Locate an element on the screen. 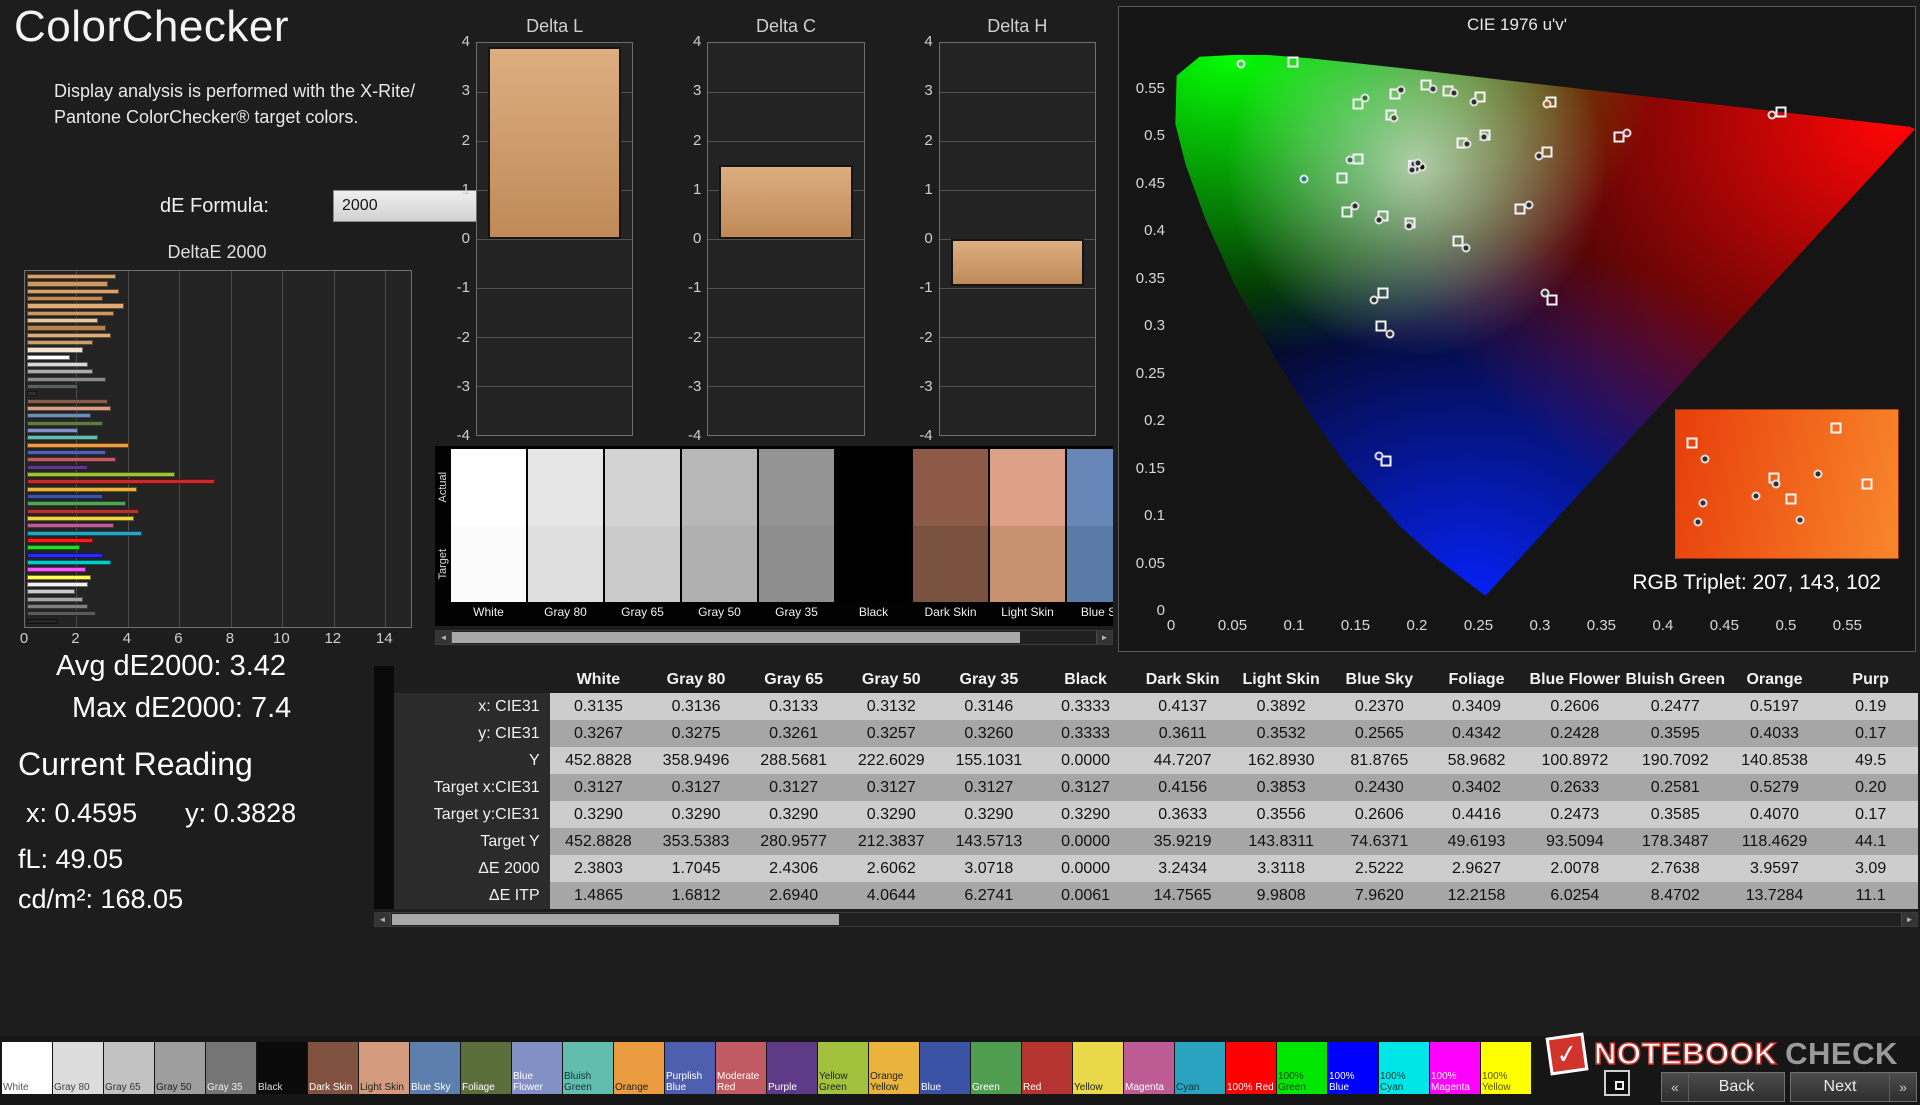 Image resolution: width=1920 pixels, height=1105 pixels. table-column-header: Foliage is located at coordinates (1476, 679).